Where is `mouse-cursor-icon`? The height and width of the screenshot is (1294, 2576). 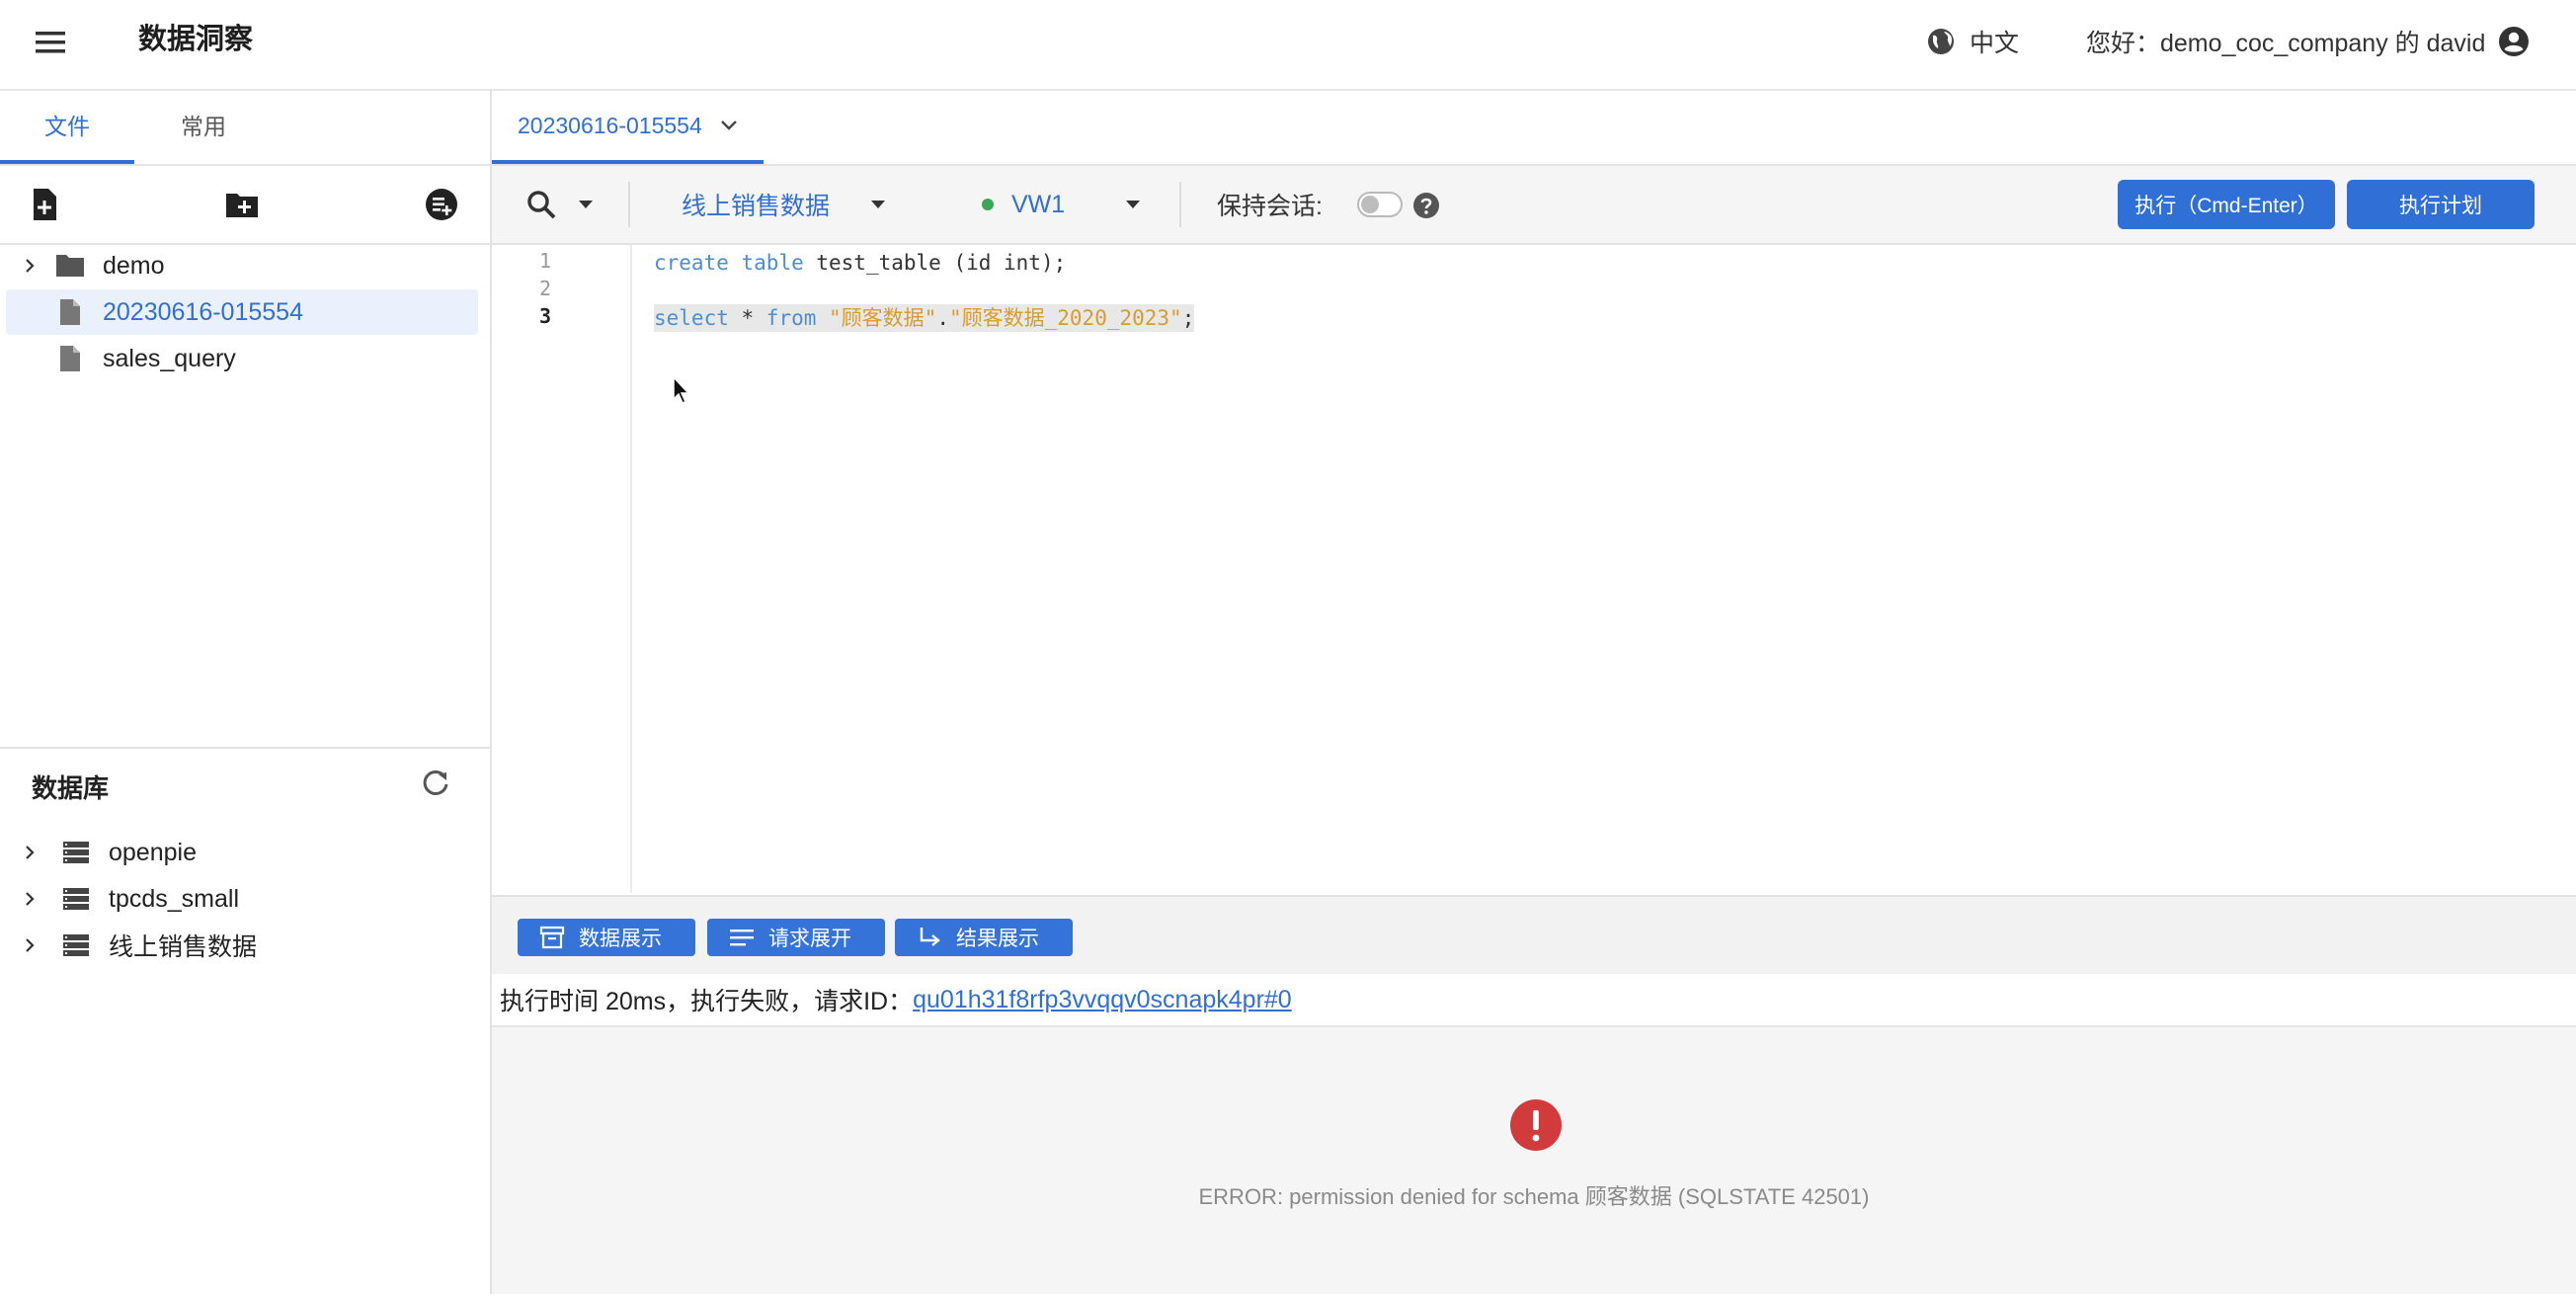 mouse-cursor-icon is located at coordinates (681, 390).